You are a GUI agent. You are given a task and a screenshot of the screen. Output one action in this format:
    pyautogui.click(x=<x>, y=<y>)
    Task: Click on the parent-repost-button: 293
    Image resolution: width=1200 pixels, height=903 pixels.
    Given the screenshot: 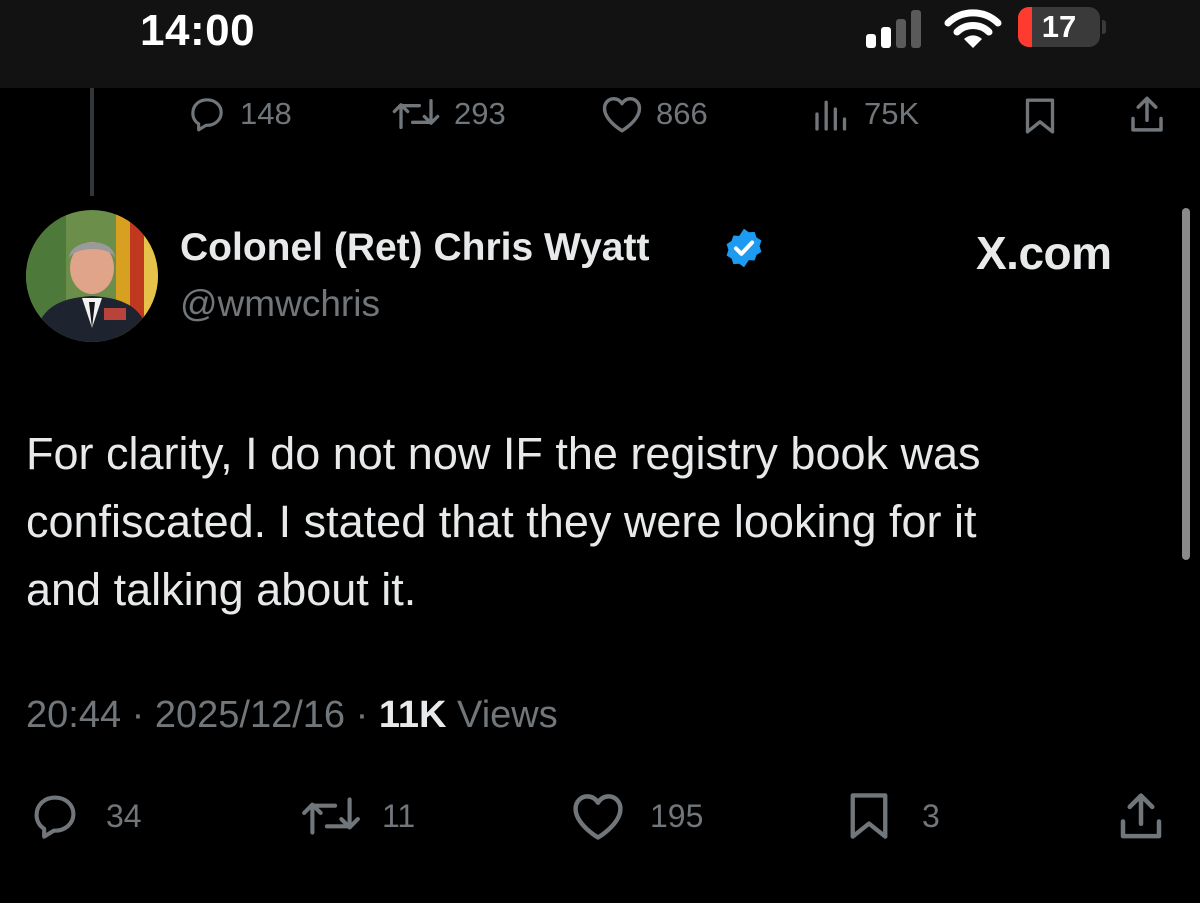 What is the action you would take?
    pyautogui.click(x=448, y=114)
    